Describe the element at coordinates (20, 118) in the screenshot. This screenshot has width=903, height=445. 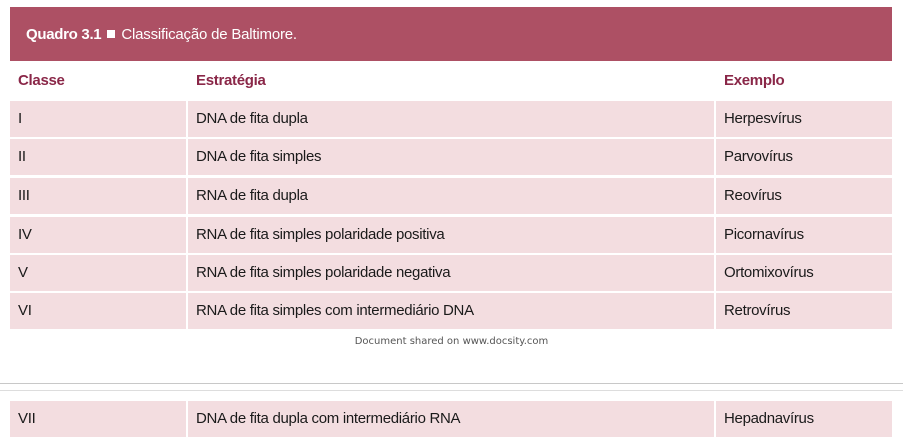
I see `cell-classe: I` at that location.